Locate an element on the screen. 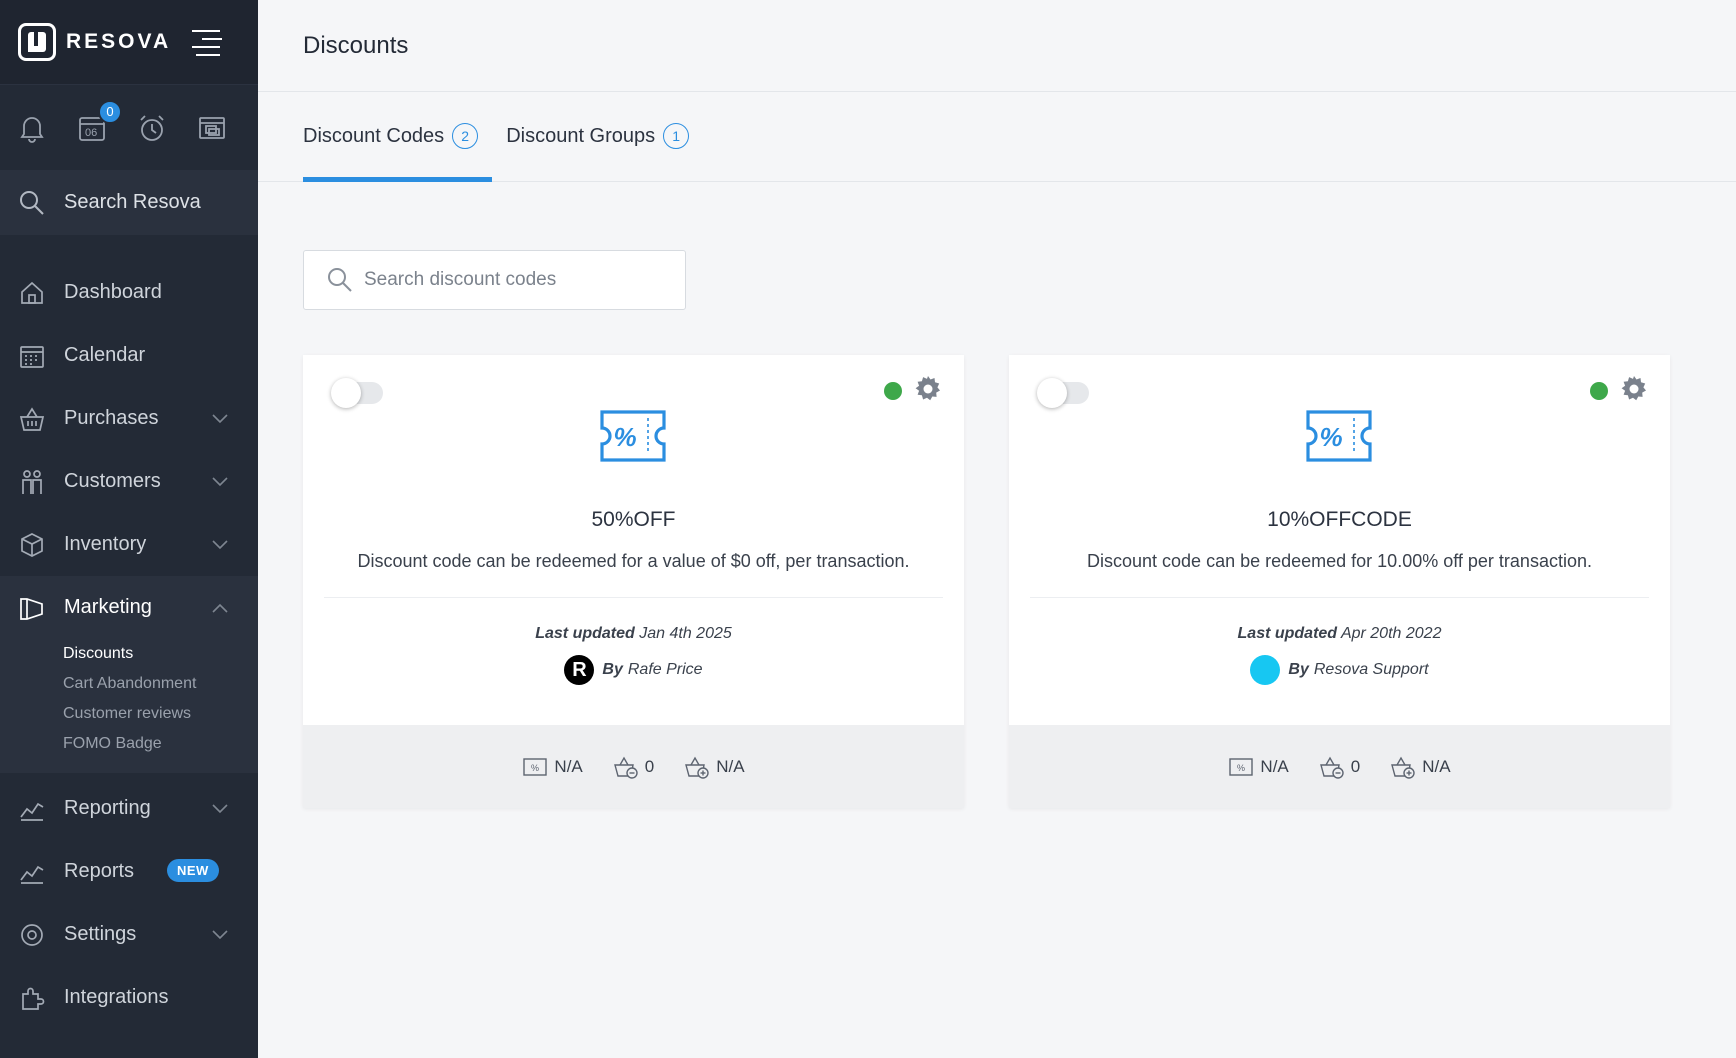 The height and width of the screenshot is (1058, 1736). stat-limit: N/A is located at coordinates (714, 767).